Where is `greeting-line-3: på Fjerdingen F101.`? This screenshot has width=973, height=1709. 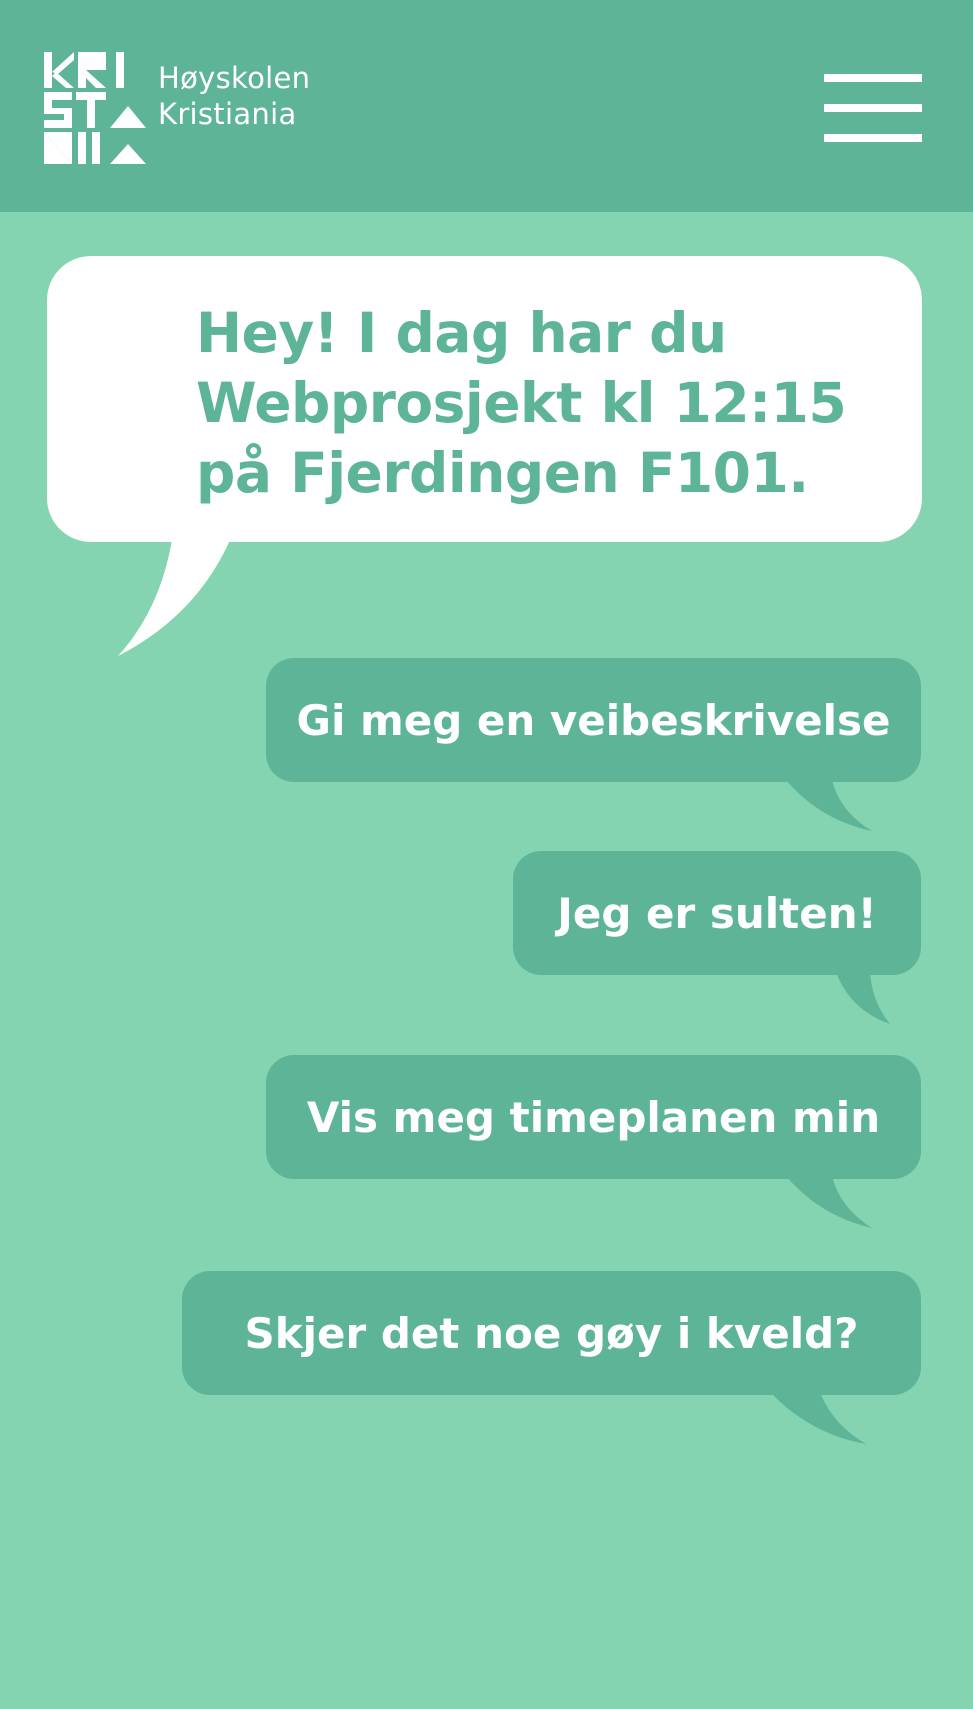
greeting-line-3: på Fjerdingen F101. is located at coordinates (502, 473).